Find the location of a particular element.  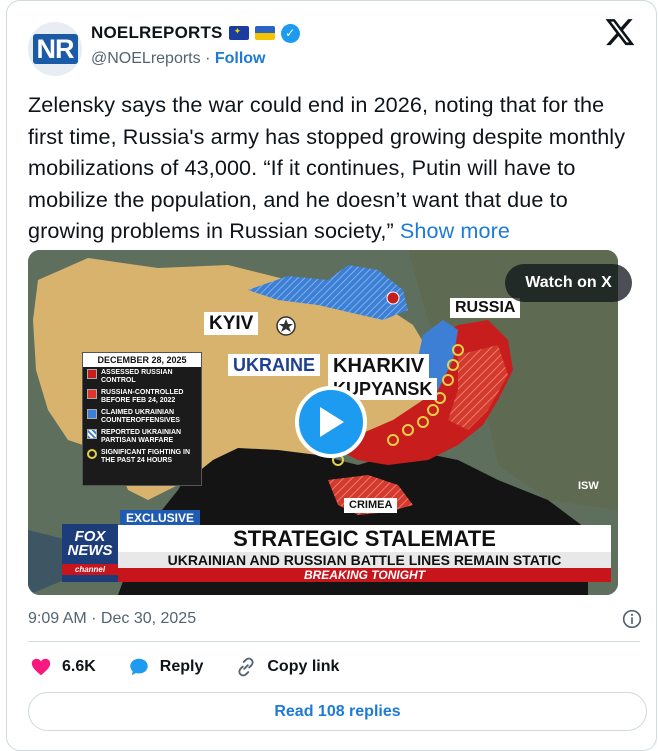

crimea-label: CRIMEA is located at coordinates (371, 505).